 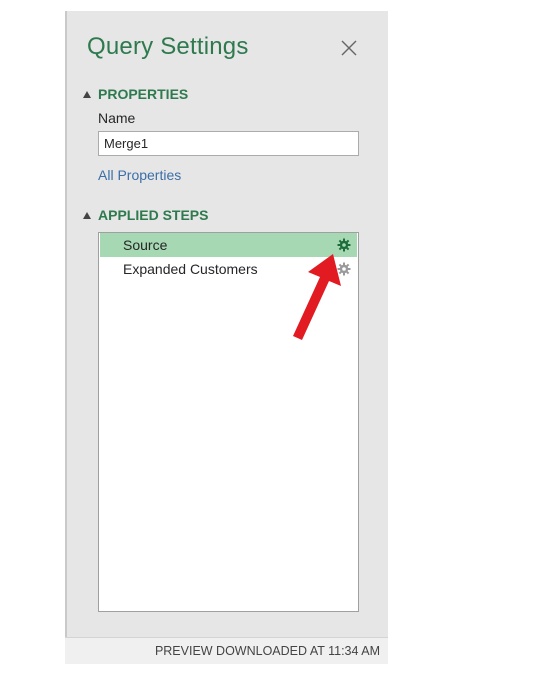 What do you see at coordinates (228, 143) in the screenshot?
I see `name-field` at bounding box center [228, 143].